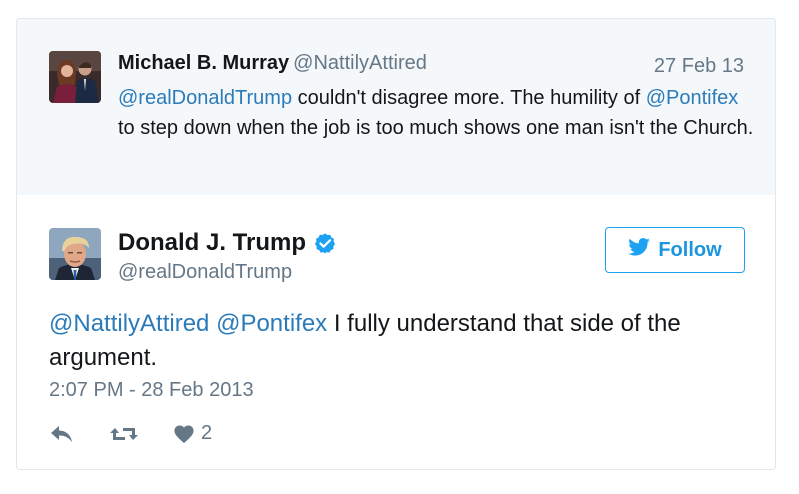  I want to click on retweet-icon, so click(124, 434).